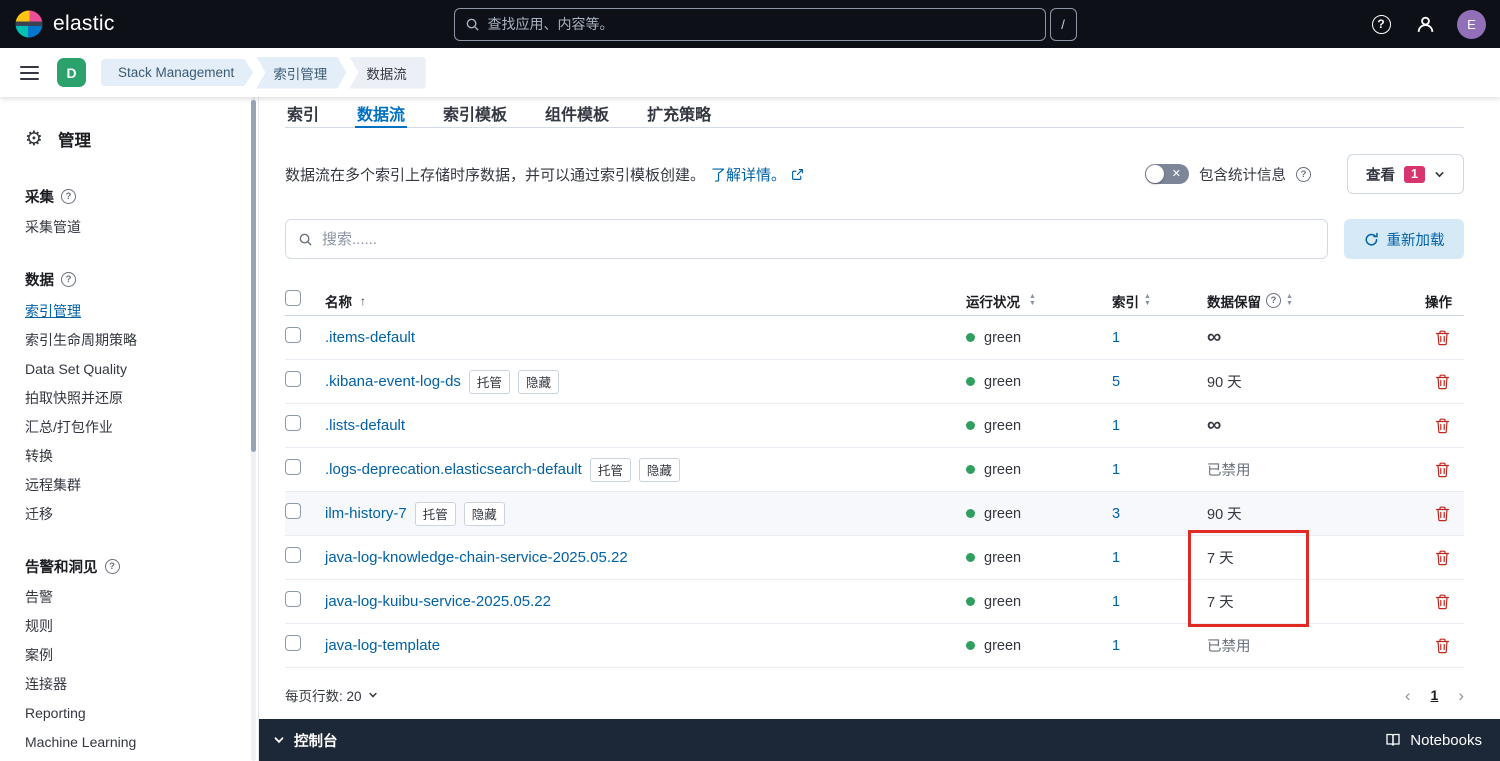 The image size is (1500, 761). I want to click on column-header-retention: 数据保留? ▲ ▼, so click(1281, 301).